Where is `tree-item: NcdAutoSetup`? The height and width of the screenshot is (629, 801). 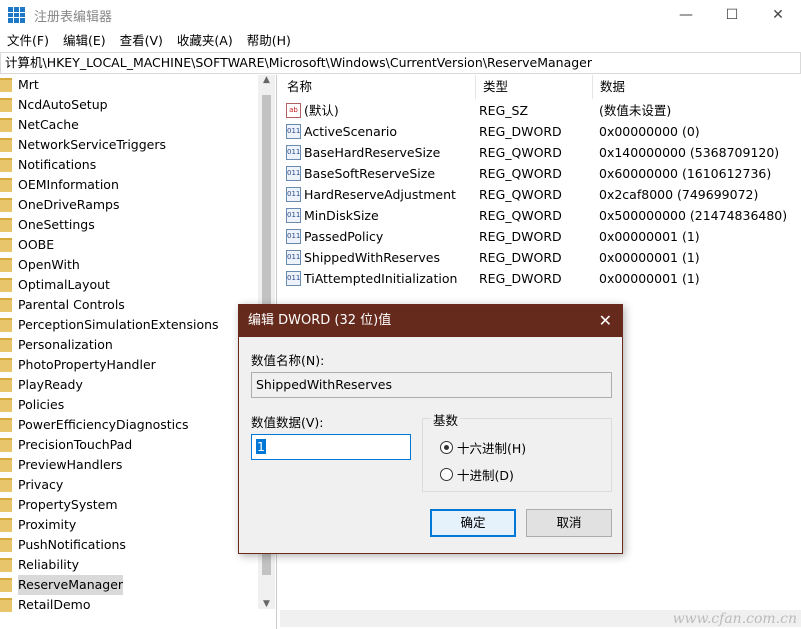 tree-item: NcdAutoSetup is located at coordinates (54, 105).